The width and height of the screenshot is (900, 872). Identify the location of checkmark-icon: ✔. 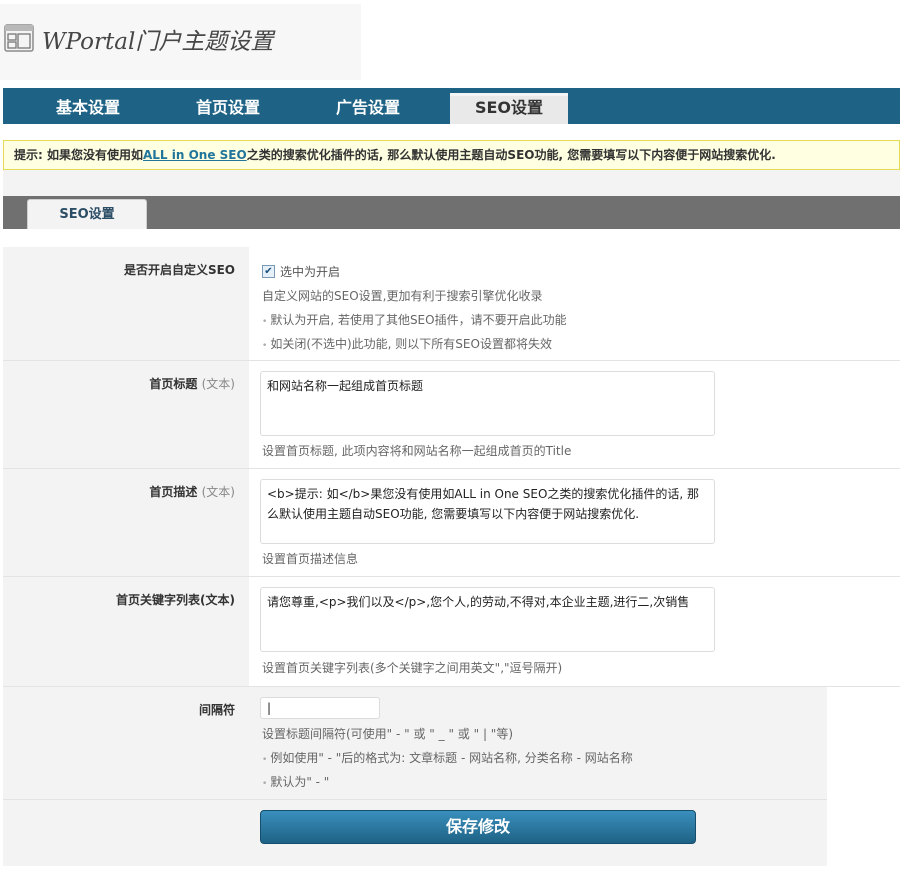
(268, 271).